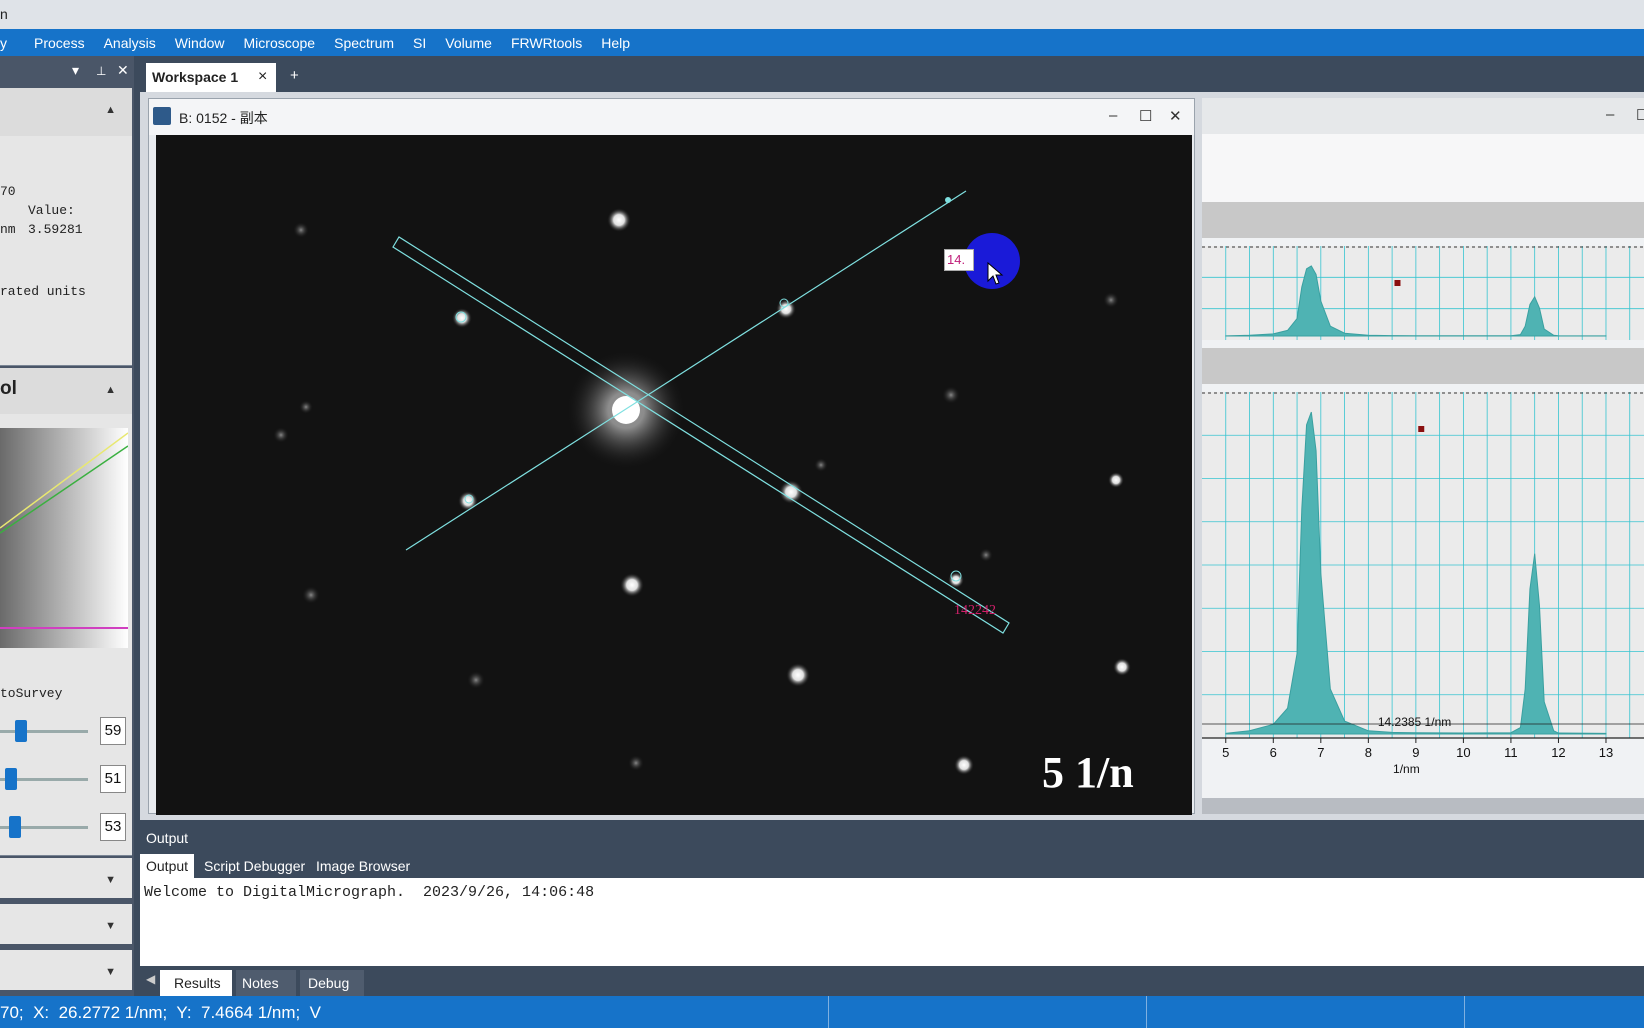 The width and height of the screenshot is (1644, 1028). Describe the element at coordinates (66, 112) in the screenshot. I see `info-section-header: ▲` at that location.